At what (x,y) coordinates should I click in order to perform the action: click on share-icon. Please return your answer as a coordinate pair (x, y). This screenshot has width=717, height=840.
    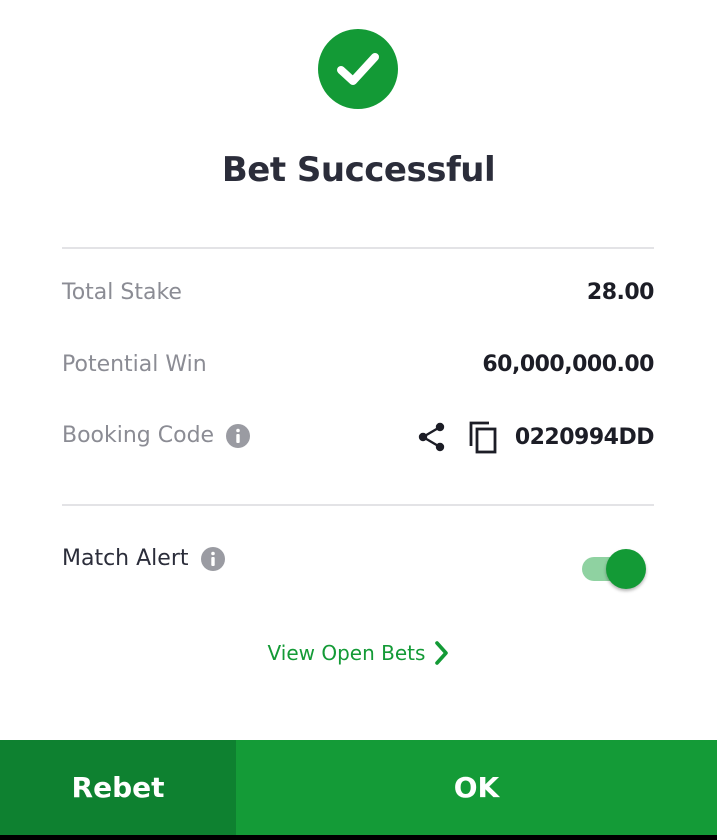
    Looking at the image, I should click on (432, 437).